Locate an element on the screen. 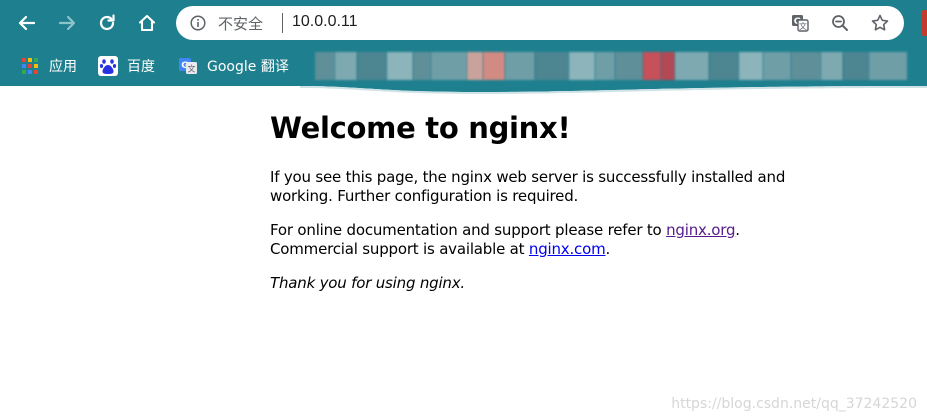 Image resolution: width=927 pixels, height=420 pixels. browser-toolbar: 不安全 10.0.0.11 G 文 is located at coordinates (463, 23).